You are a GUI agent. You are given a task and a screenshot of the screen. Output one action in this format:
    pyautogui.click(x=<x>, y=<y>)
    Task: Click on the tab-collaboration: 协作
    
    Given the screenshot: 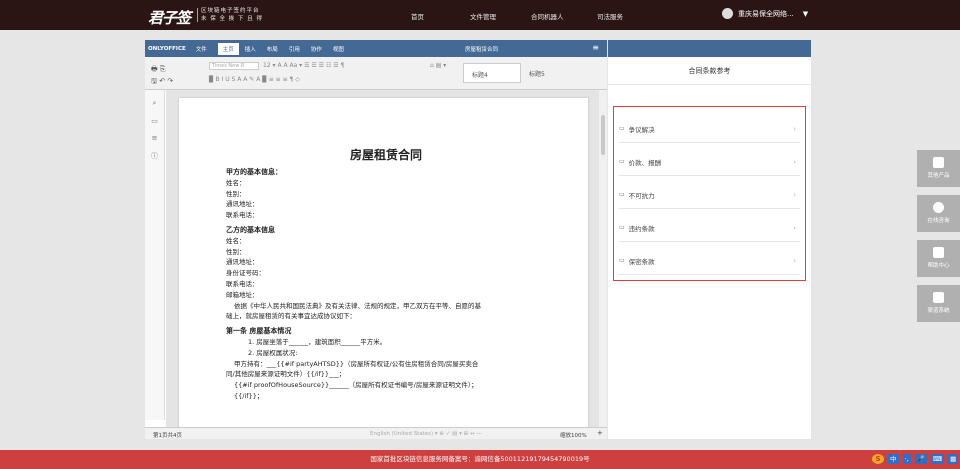 What is the action you would take?
    pyautogui.click(x=316, y=49)
    